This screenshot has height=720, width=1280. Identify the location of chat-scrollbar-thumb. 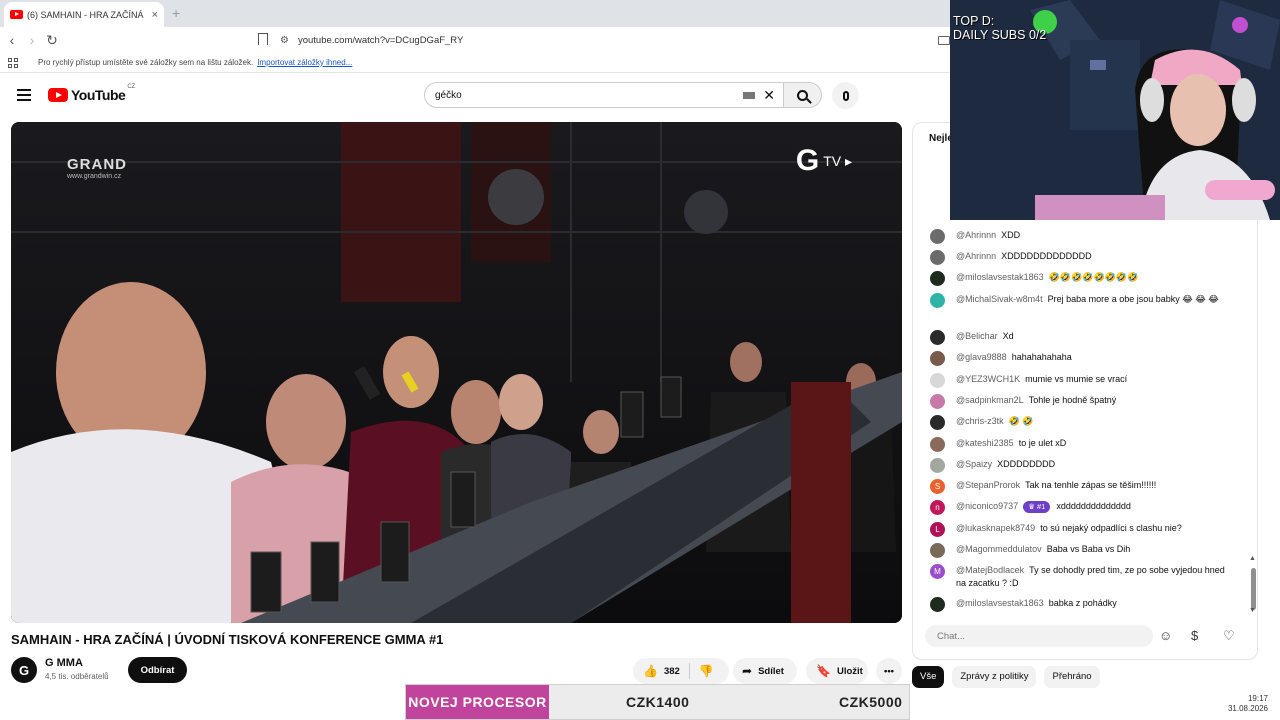
(1253, 589).